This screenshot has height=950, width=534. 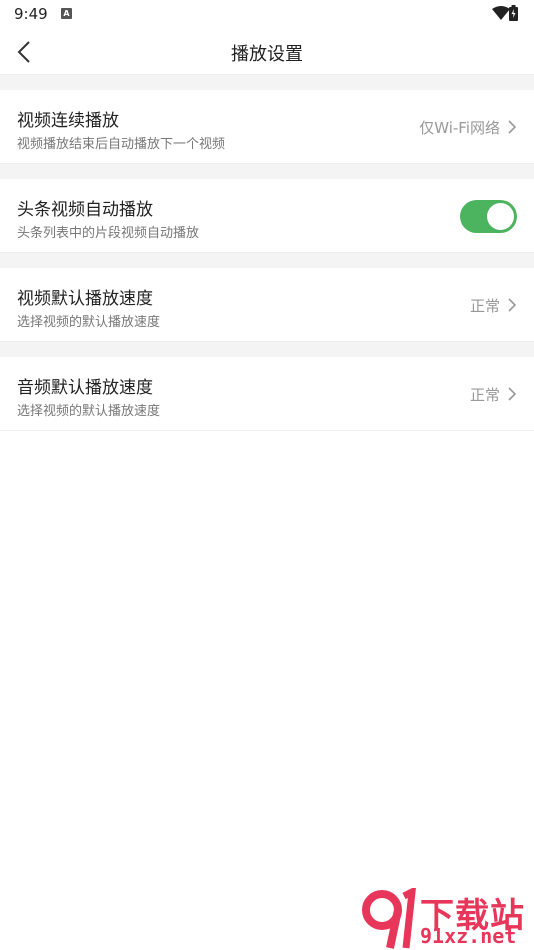 What do you see at coordinates (389, 918) in the screenshot?
I see `watermark-91-icon` at bounding box center [389, 918].